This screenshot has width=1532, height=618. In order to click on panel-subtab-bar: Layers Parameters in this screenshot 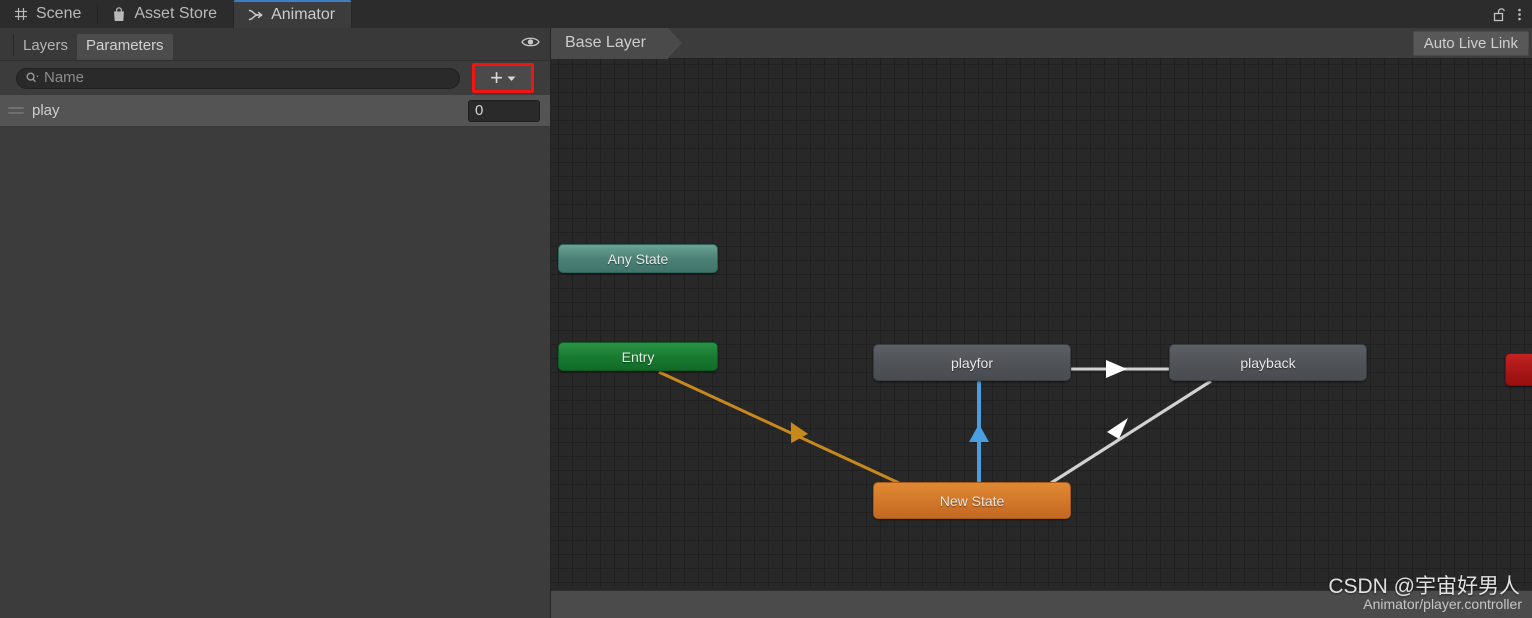, I will do `click(275, 44)`.